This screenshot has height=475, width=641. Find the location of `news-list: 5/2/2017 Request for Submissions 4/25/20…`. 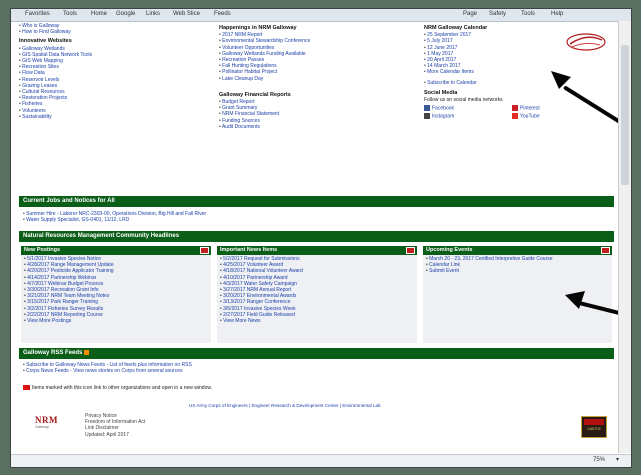

news-list: 5/2/2017 Request for Submissions 4/25/20… is located at coordinates (317, 290).